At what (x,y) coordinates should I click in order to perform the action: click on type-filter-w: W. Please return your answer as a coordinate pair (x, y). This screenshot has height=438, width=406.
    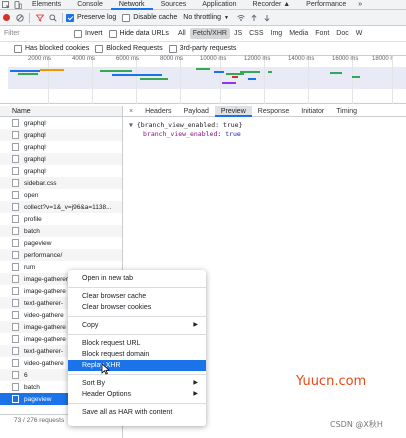
    Looking at the image, I should click on (359, 33).